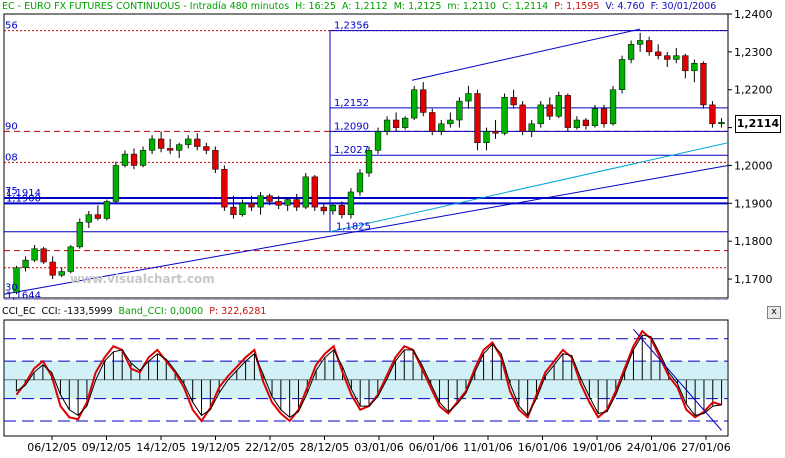 The height and width of the screenshot is (458, 785). What do you see at coordinates (19, 311) in the screenshot?
I see `cci-label: CCI_EC` at bounding box center [19, 311].